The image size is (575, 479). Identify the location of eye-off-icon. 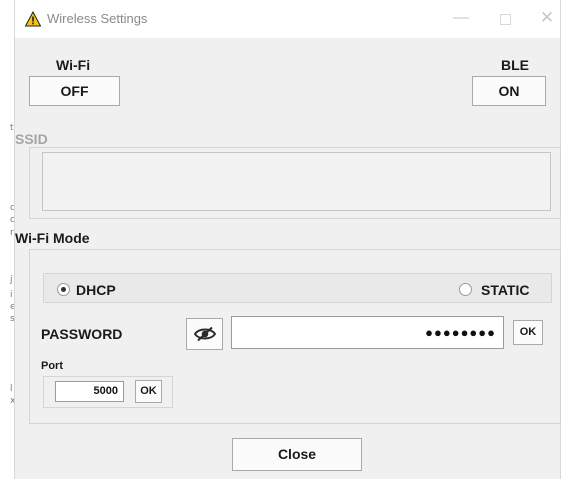
(204, 335).